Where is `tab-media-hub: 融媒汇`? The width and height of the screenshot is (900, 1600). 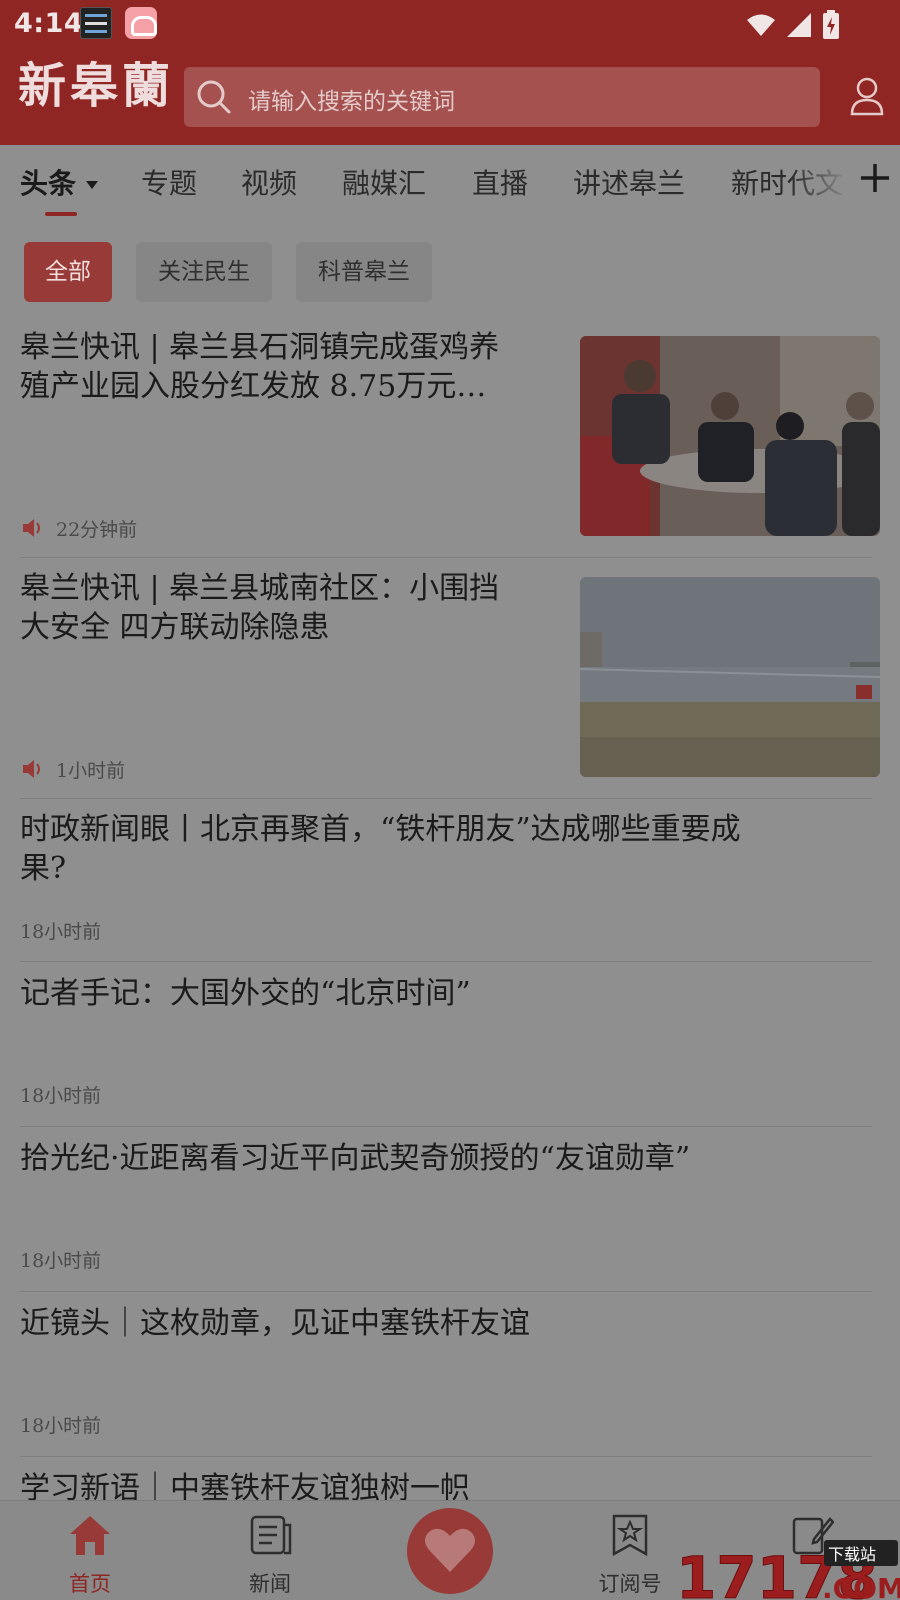
tab-media-hub: 融媒汇 is located at coordinates (384, 182).